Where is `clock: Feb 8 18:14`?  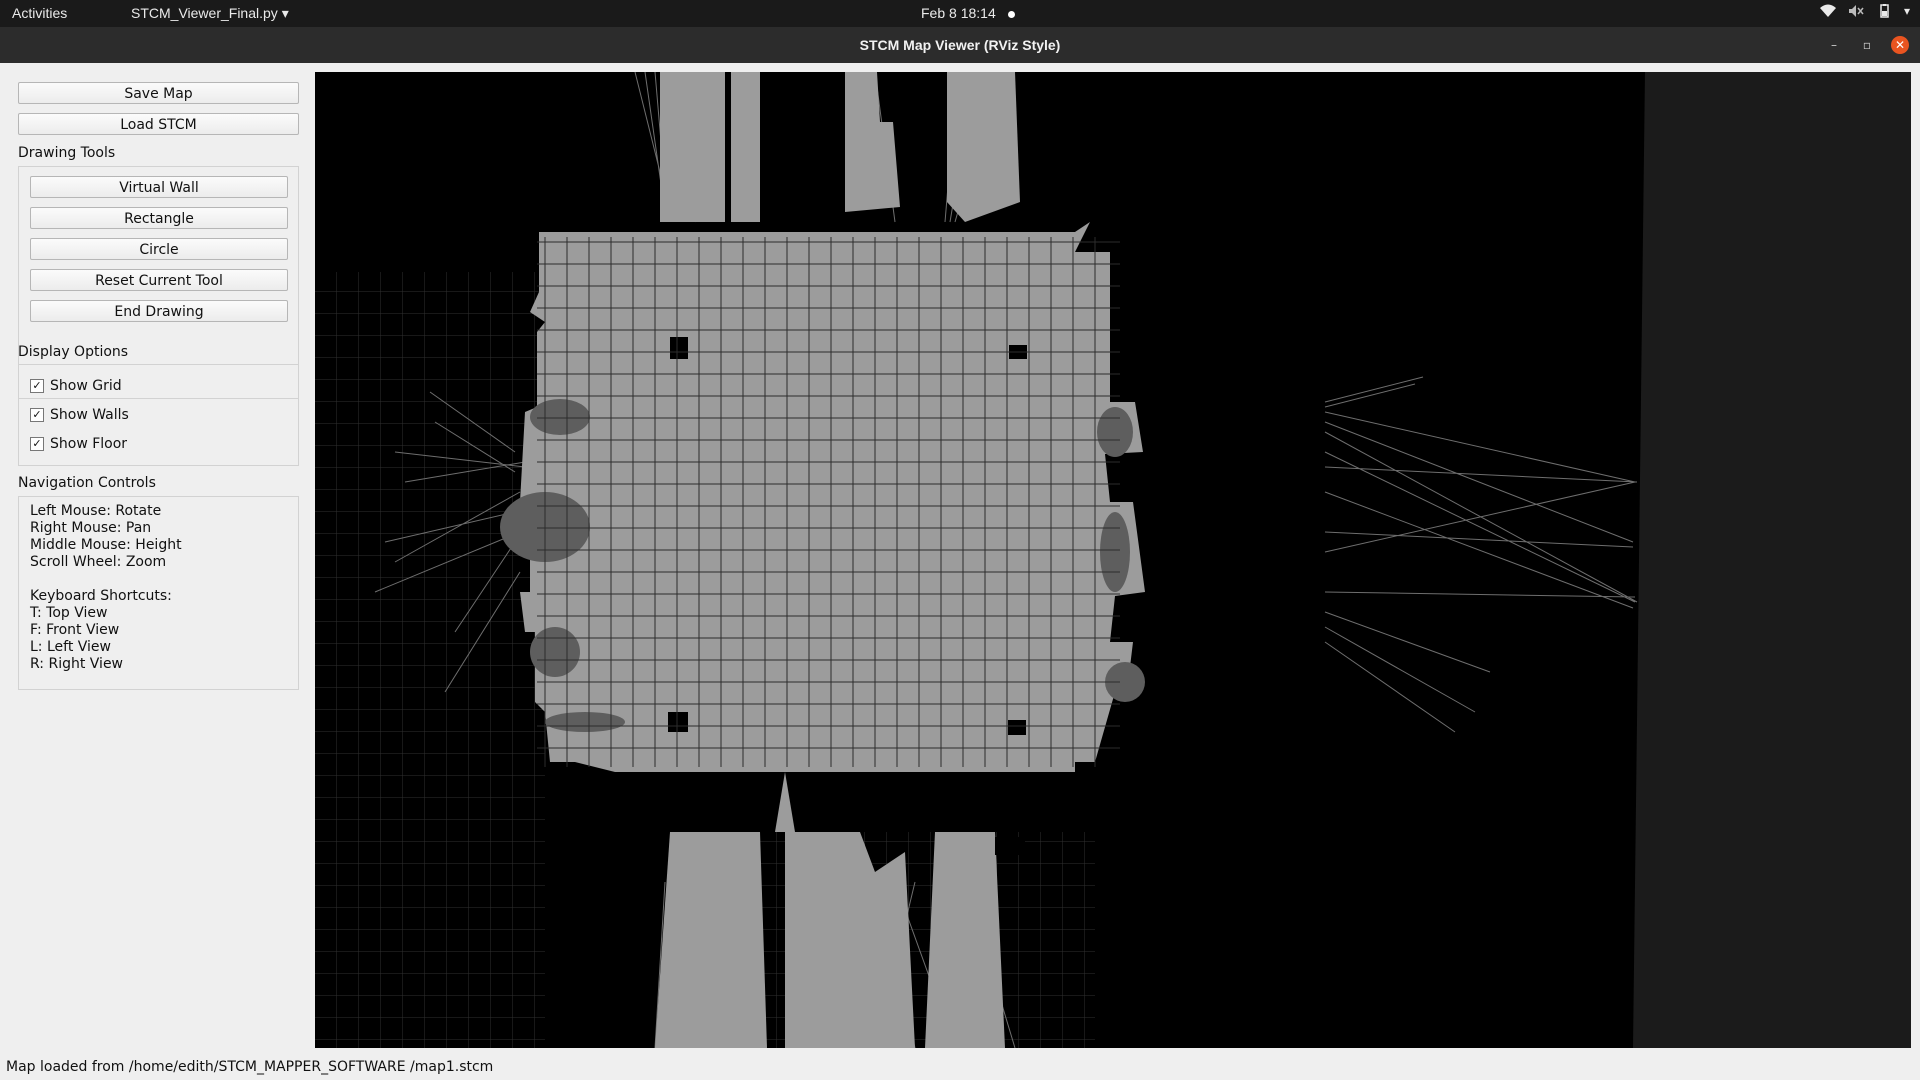
clock: Feb 8 18:14 is located at coordinates (968, 13).